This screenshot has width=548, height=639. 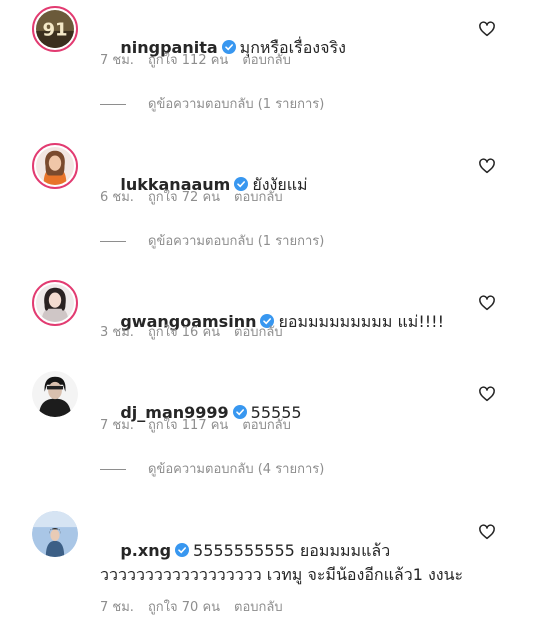 I want to click on comment-meta: 6 ชม. ถูกใจ 72 คน ตอบกลับ, so click(x=198, y=198).